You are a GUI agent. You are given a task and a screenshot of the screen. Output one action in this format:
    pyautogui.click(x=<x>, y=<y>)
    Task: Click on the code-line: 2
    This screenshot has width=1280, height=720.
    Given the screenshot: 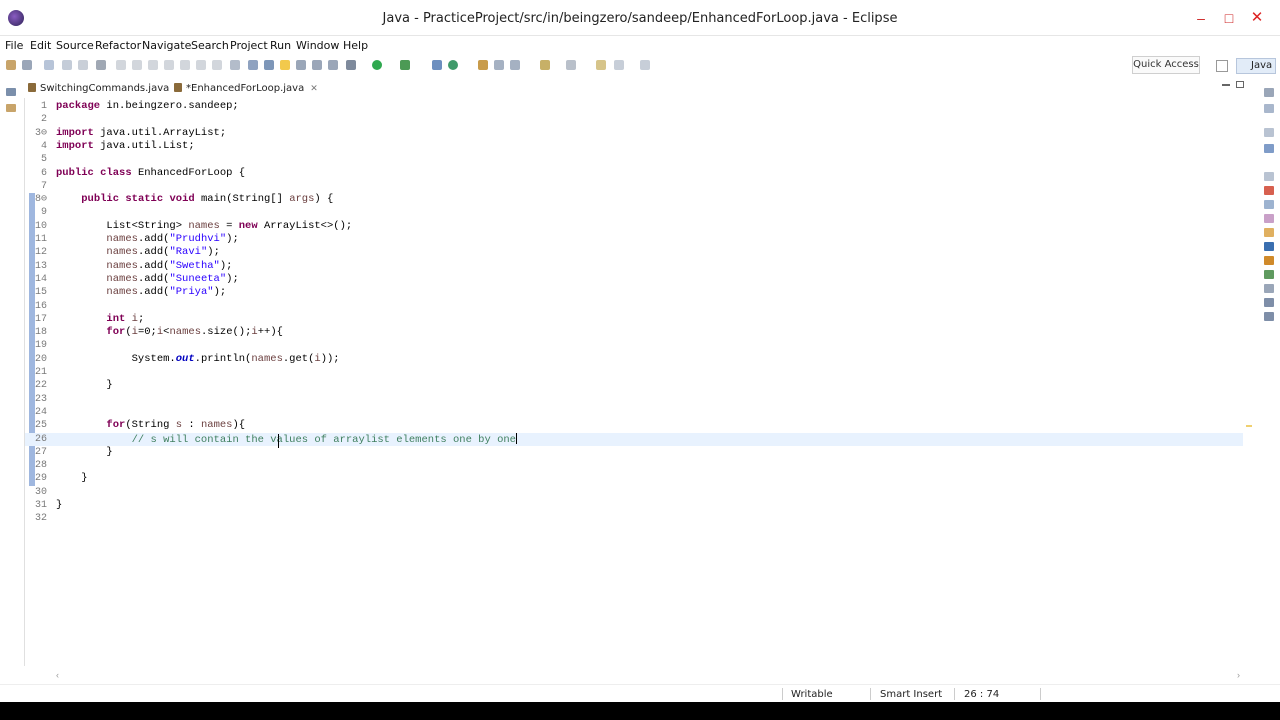 What is the action you would take?
    pyautogui.click(x=634, y=119)
    